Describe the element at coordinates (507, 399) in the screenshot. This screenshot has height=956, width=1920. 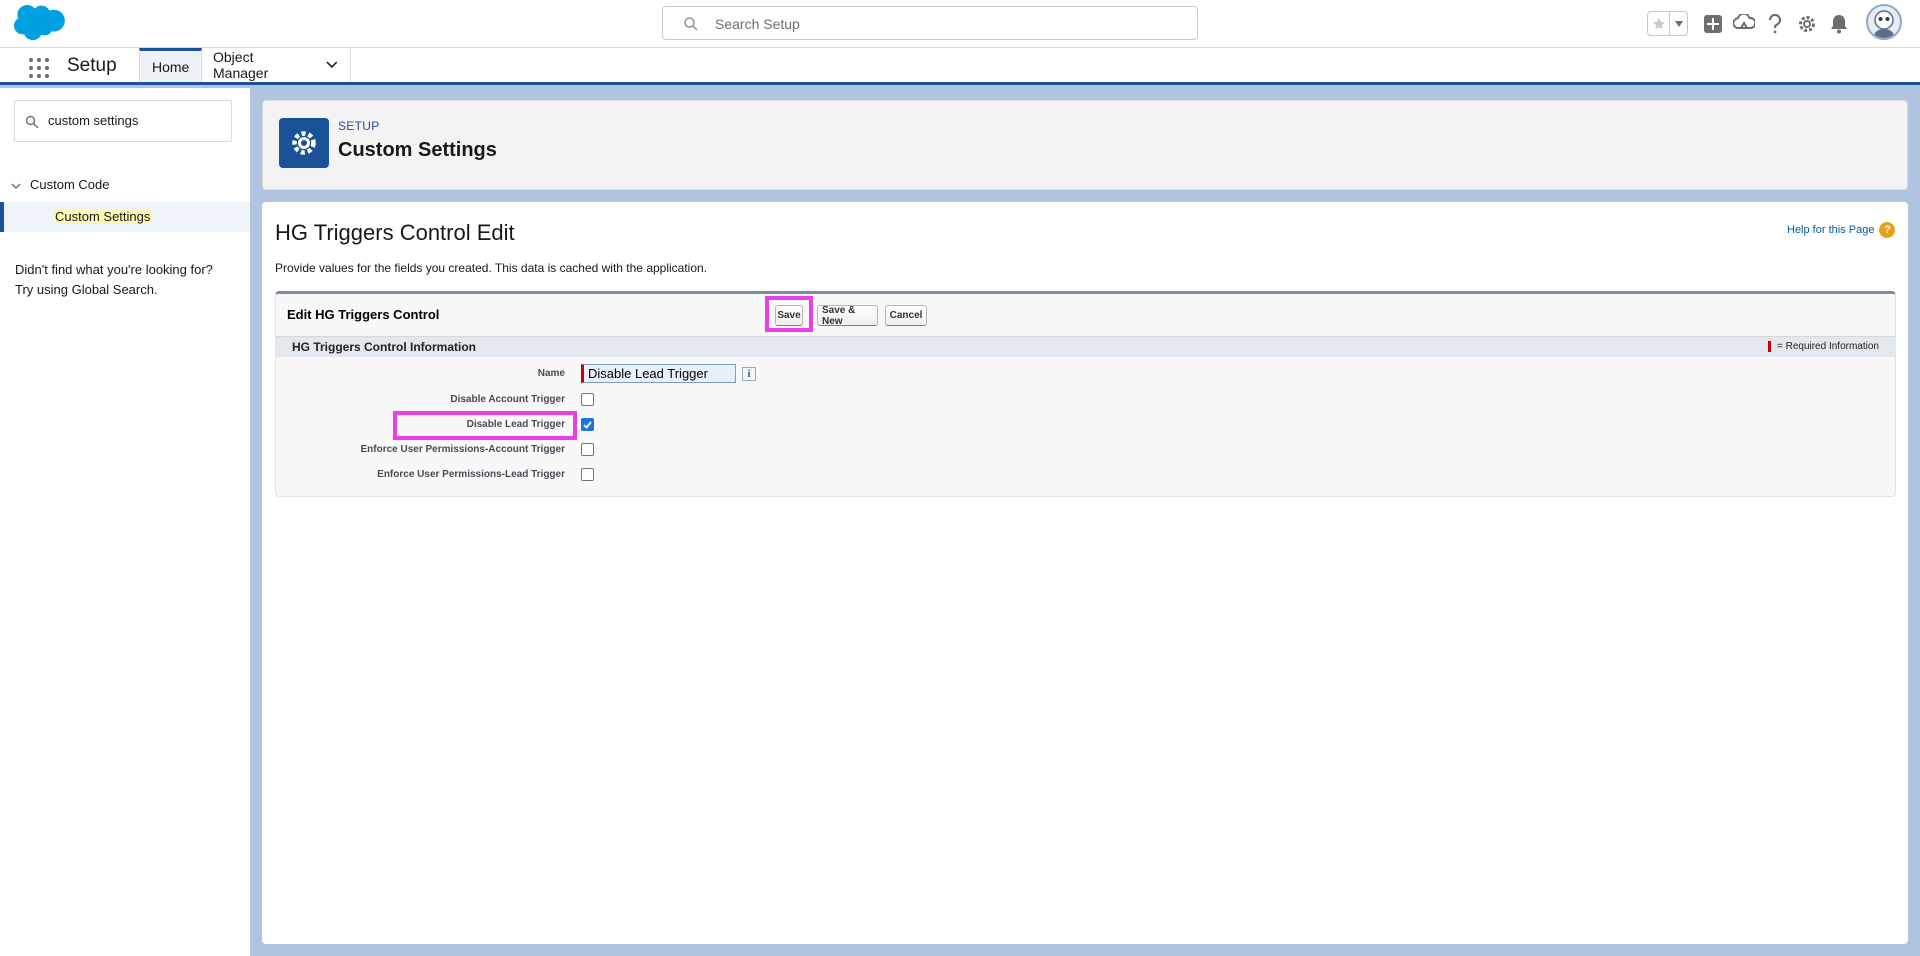
I see `field-label: Disable Account Trigger` at that location.